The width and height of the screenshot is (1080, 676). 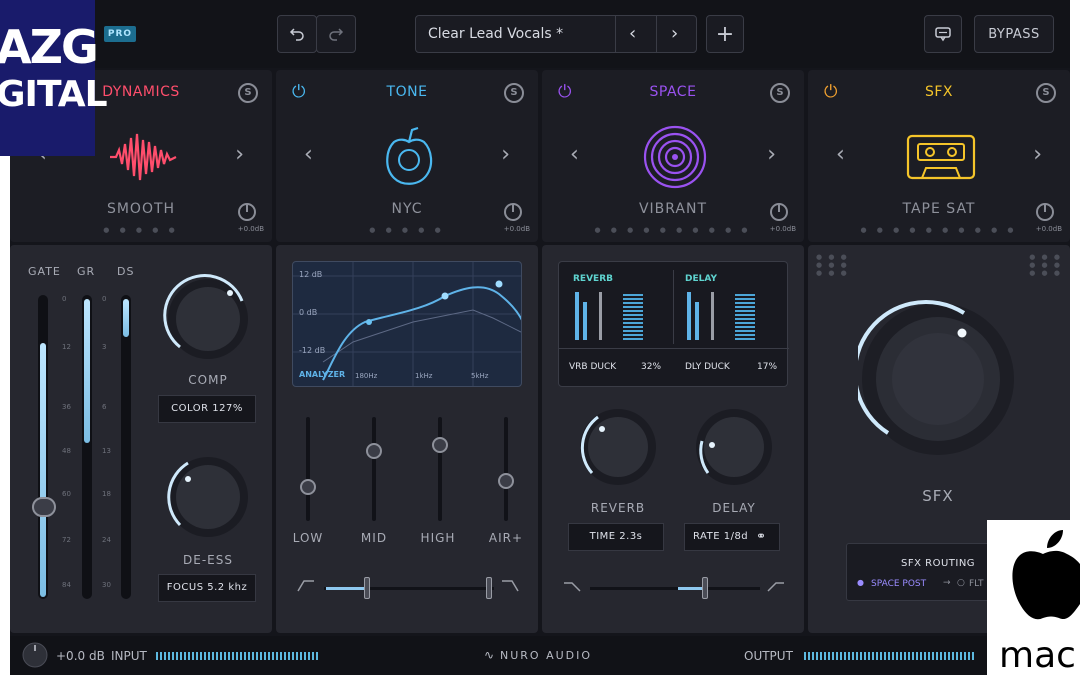 What do you see at coordinates (675, 588) in the screenshot?
I see `space-mix-slider` at bounding box center [675, 588].